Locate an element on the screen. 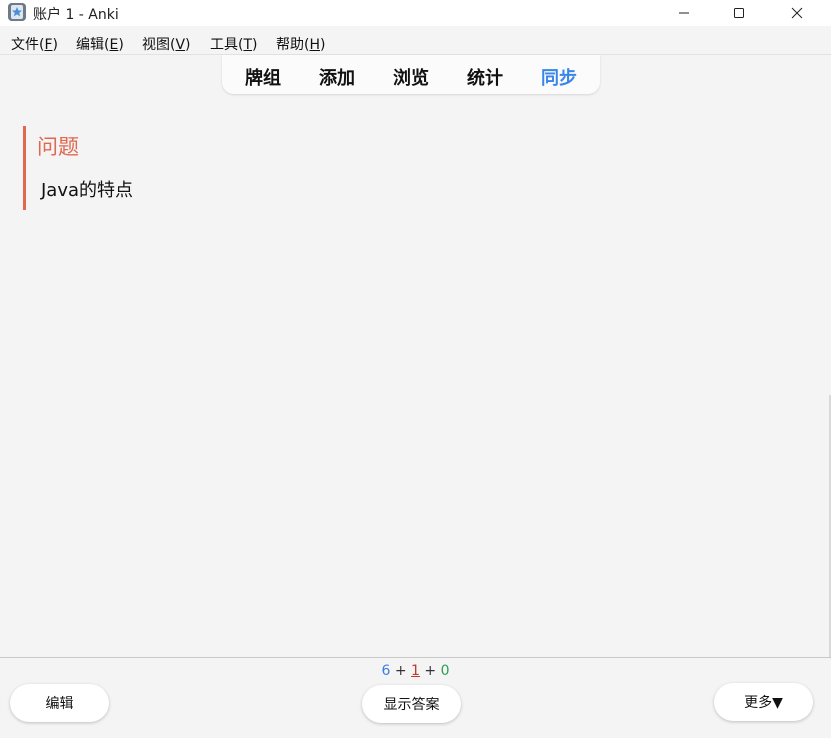  tab-sync: 同步 is located at coordinates (559, 77).